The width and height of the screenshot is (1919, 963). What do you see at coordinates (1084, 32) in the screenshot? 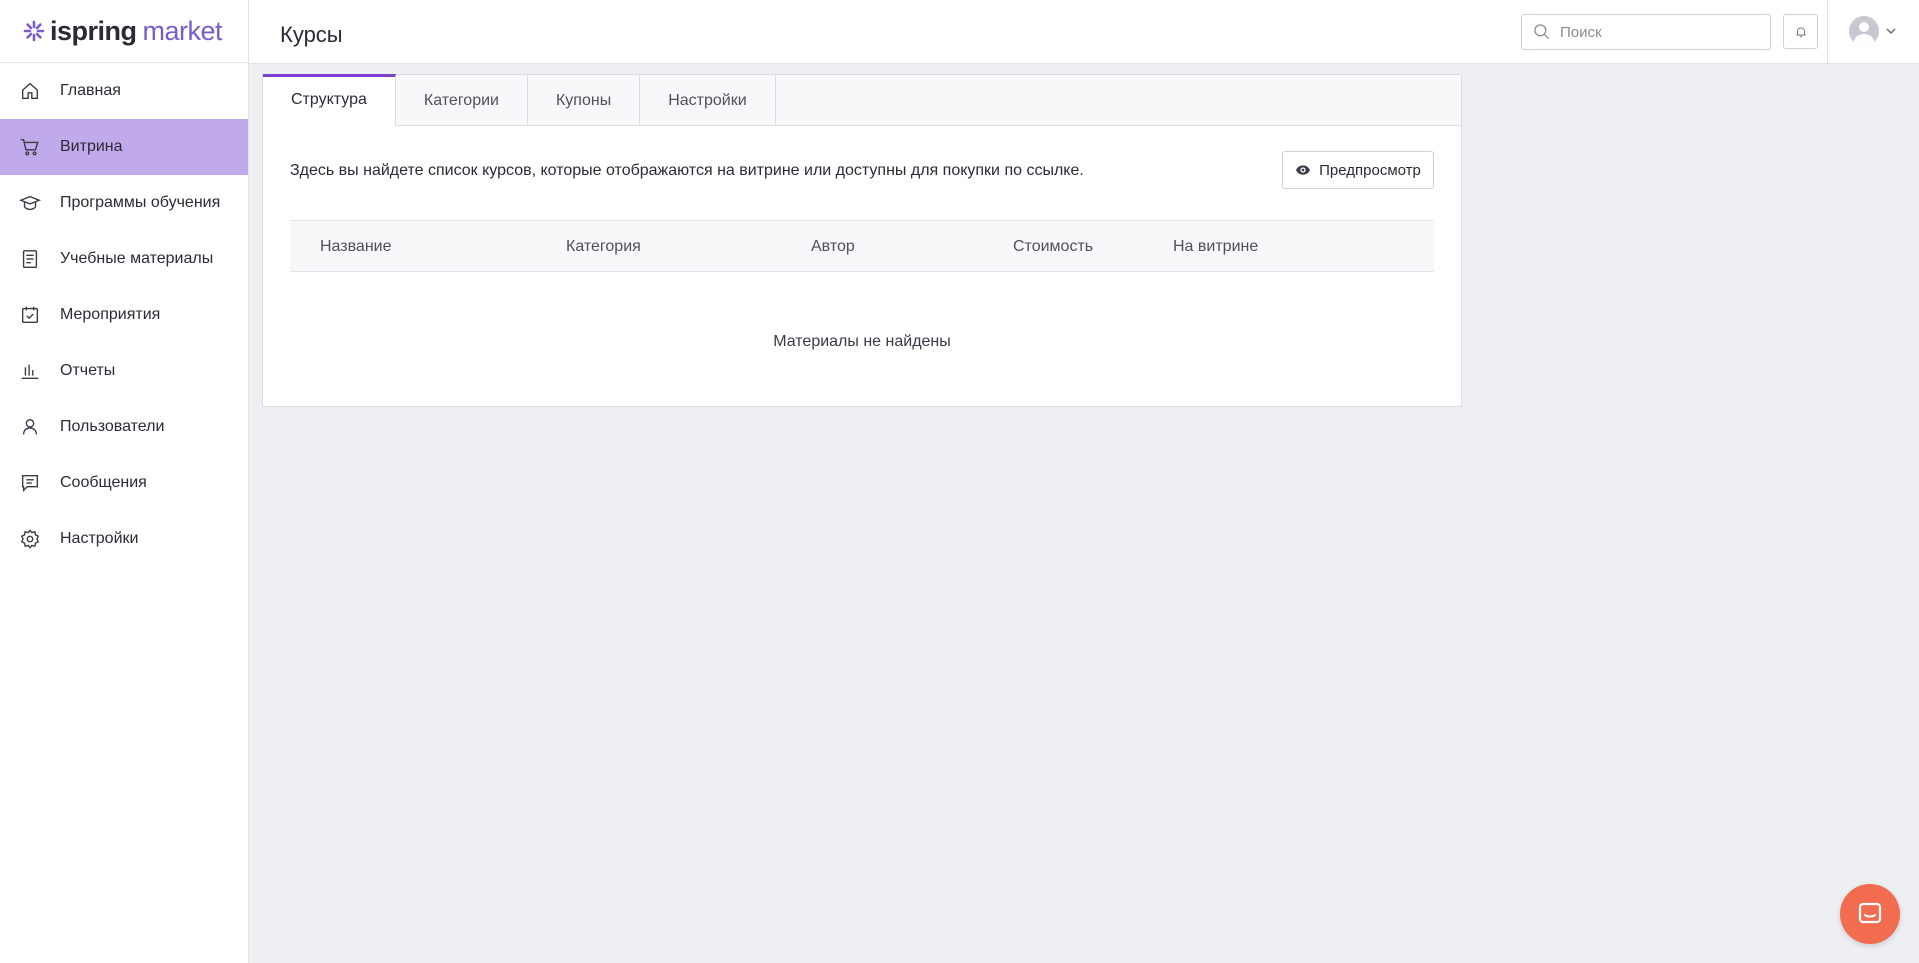
I see `top-bar: Курсы` at bounding box center [1084, 32].